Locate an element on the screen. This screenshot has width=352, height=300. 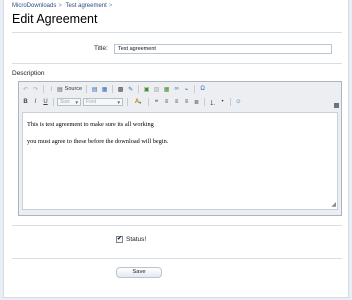
font-select: Font ▼ is located at coordinates (103, 102).